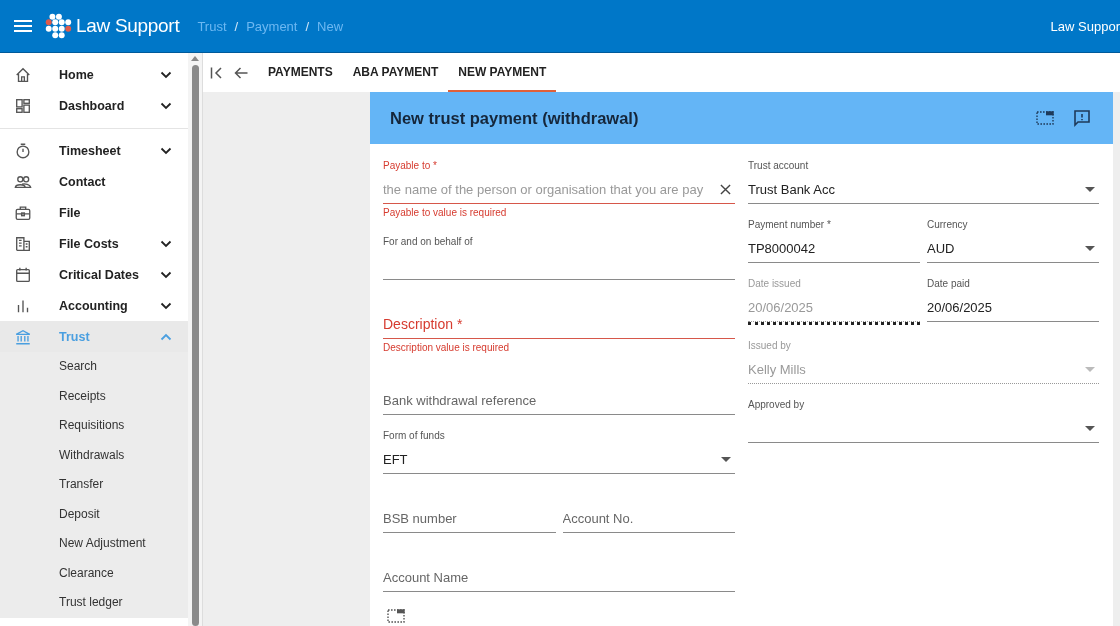 This screenshot has width=1120, height=626. Describe the element at coordinates (923, 369) in the screenshot. I see `dropdown-field: Kelly Mills` at that location.